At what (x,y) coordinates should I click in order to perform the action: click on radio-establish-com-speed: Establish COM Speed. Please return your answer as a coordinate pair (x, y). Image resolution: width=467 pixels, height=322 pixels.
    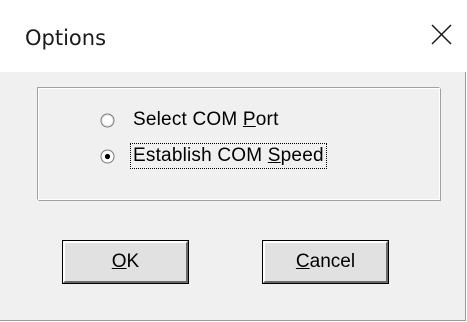
    Looking at the image, I should click on (213, 156).